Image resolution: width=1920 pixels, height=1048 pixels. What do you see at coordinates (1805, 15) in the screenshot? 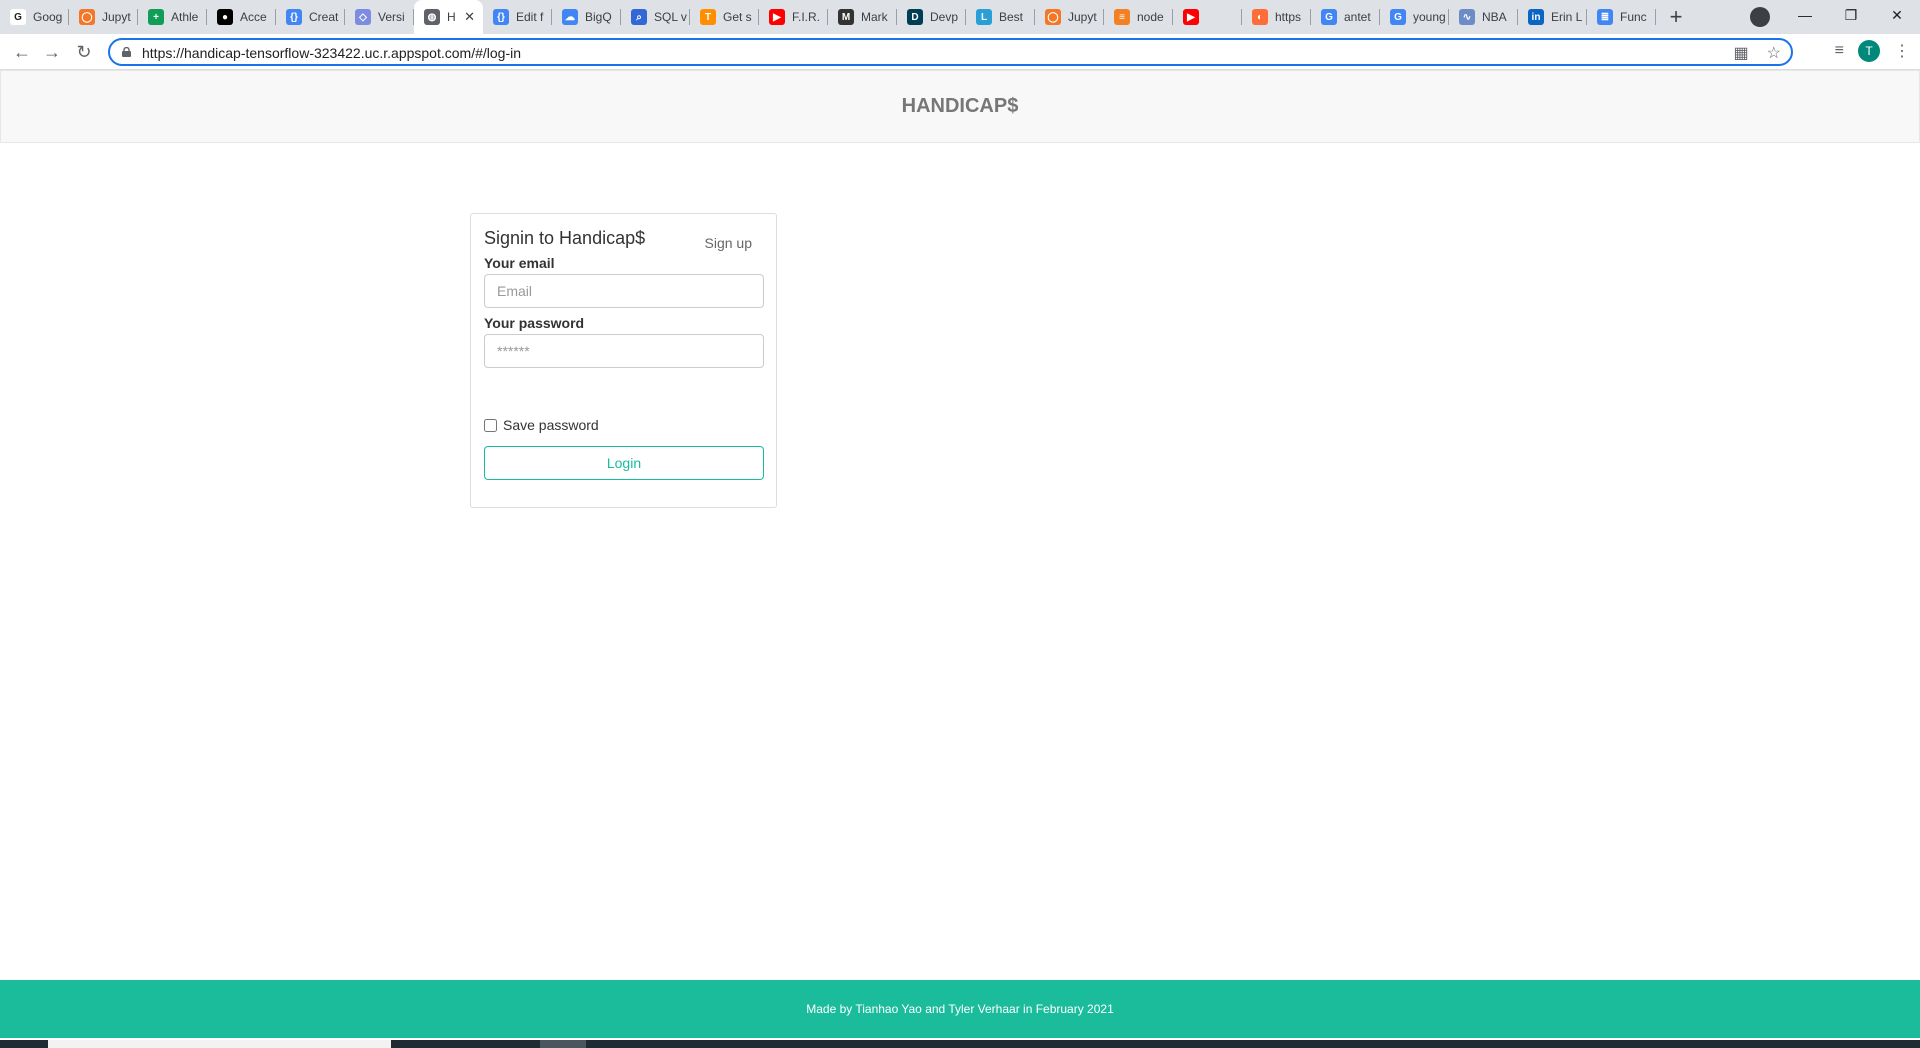
I see `minimize-icon: —` at bounding box center [1805, 15].